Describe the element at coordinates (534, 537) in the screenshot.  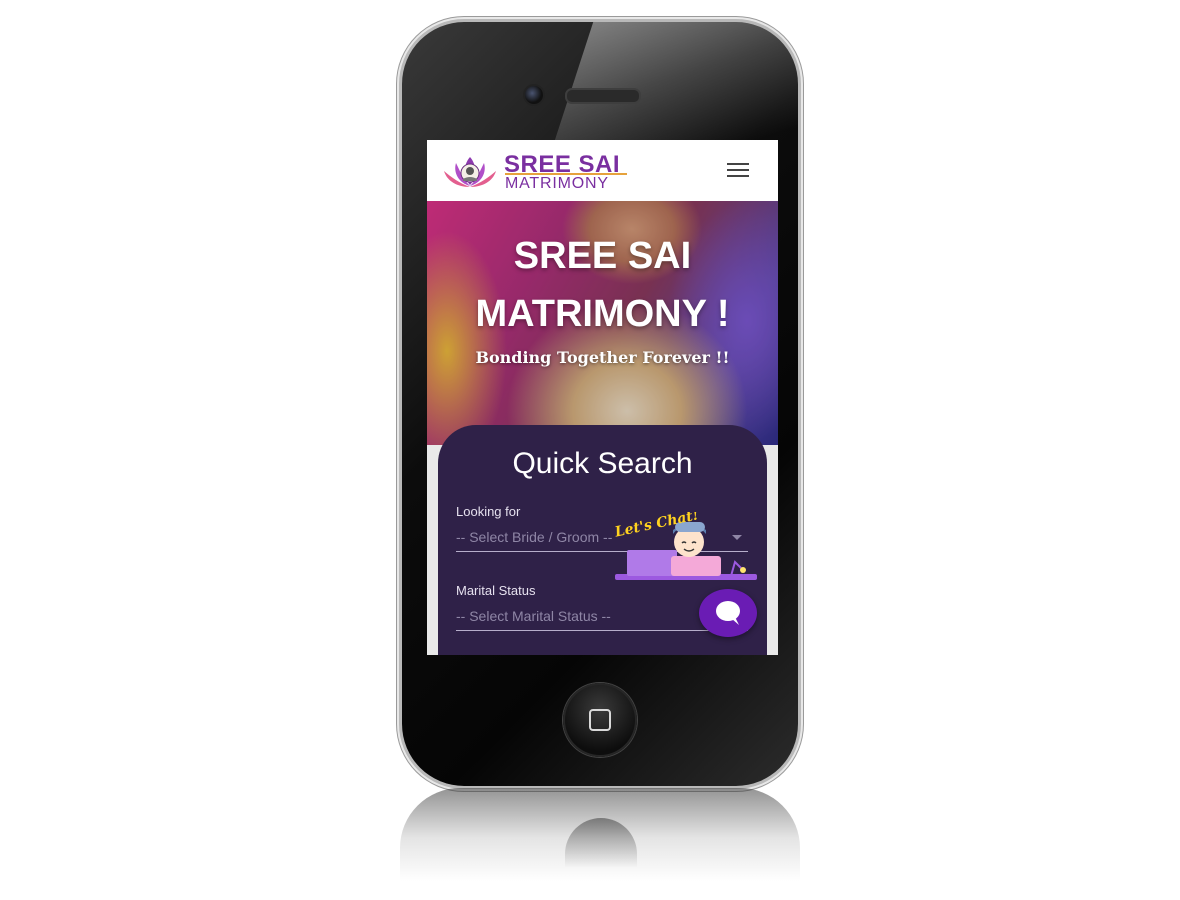
I see `looking-for-placeholder: -- Select Bride / Groom --` at that location.